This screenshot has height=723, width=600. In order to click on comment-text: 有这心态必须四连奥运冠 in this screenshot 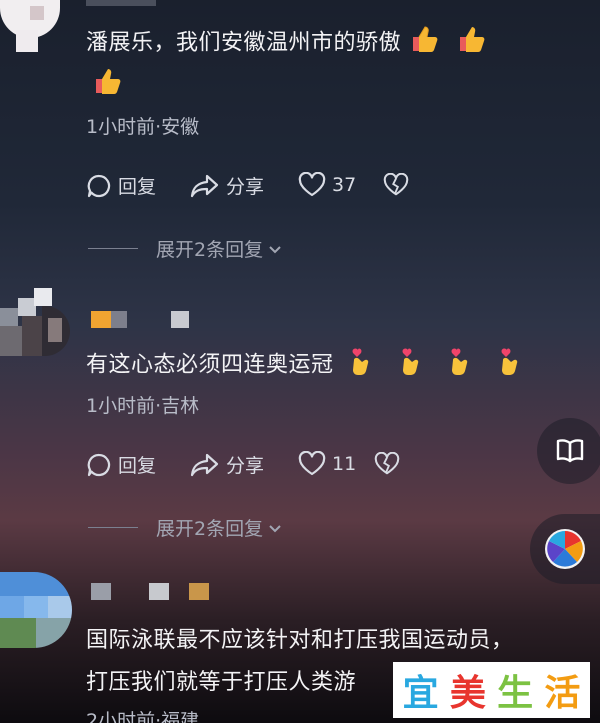, I will do `click(321, 365)`.